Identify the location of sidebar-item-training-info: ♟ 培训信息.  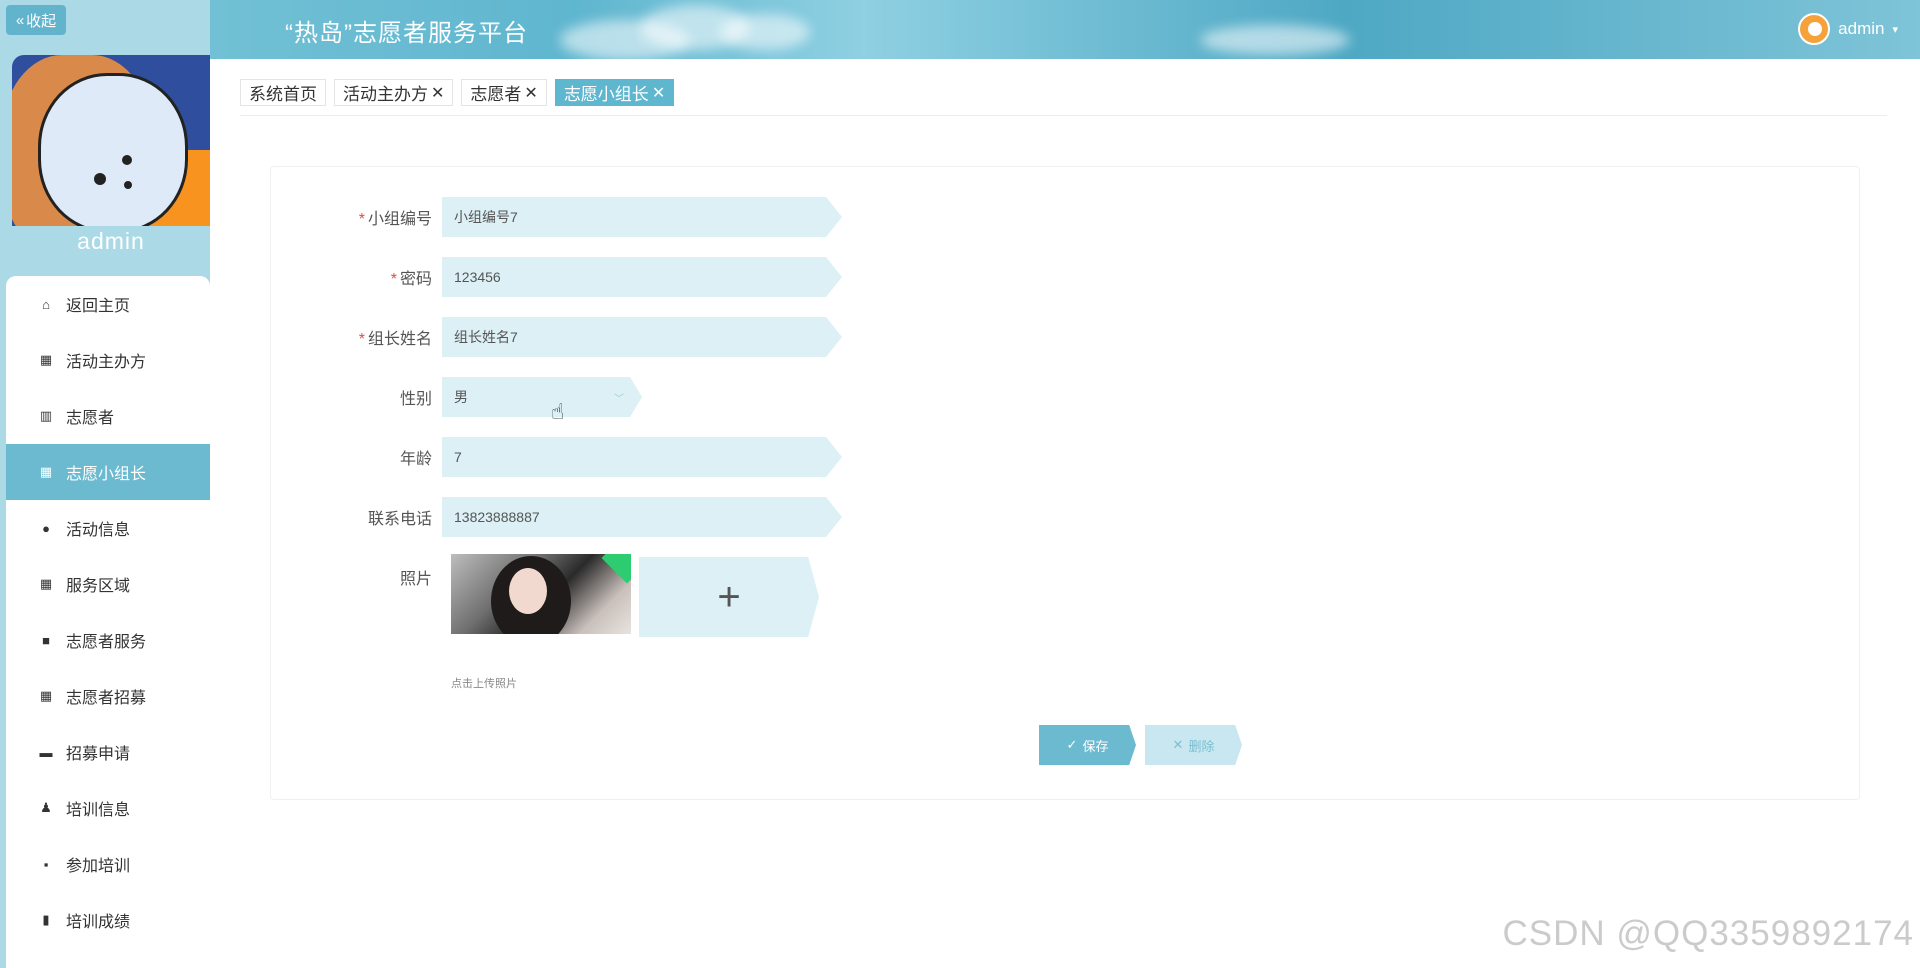
(108, 808).